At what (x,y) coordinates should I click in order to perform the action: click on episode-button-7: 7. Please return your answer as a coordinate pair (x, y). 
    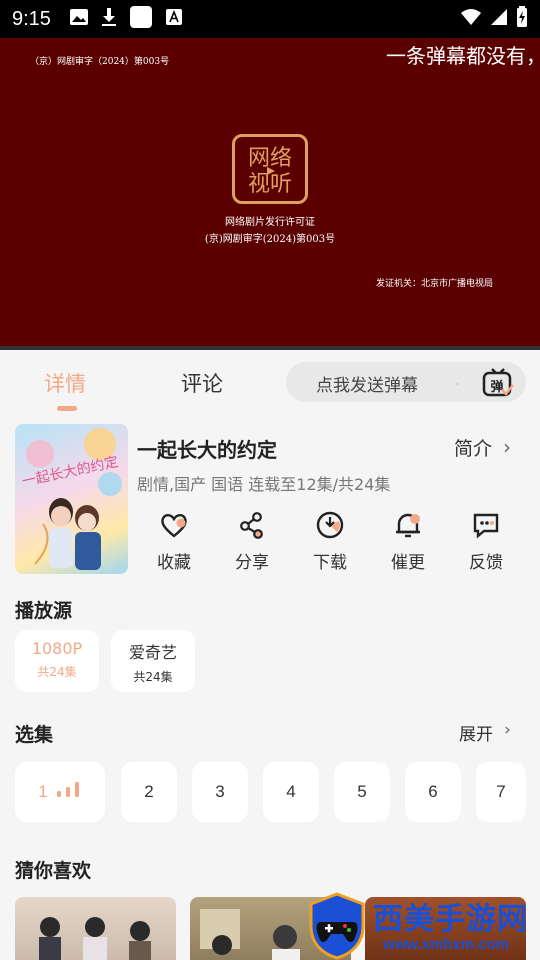
    Looking at the image, I should click on (501, 792).